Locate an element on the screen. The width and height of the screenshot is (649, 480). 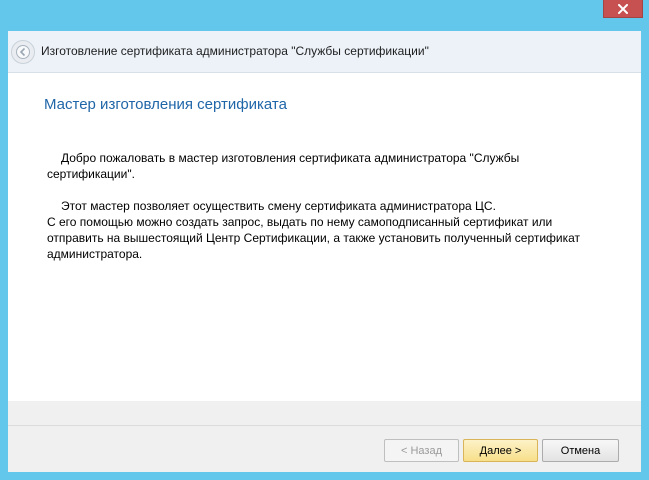
footer-divider is located at coordinates (324, 425).